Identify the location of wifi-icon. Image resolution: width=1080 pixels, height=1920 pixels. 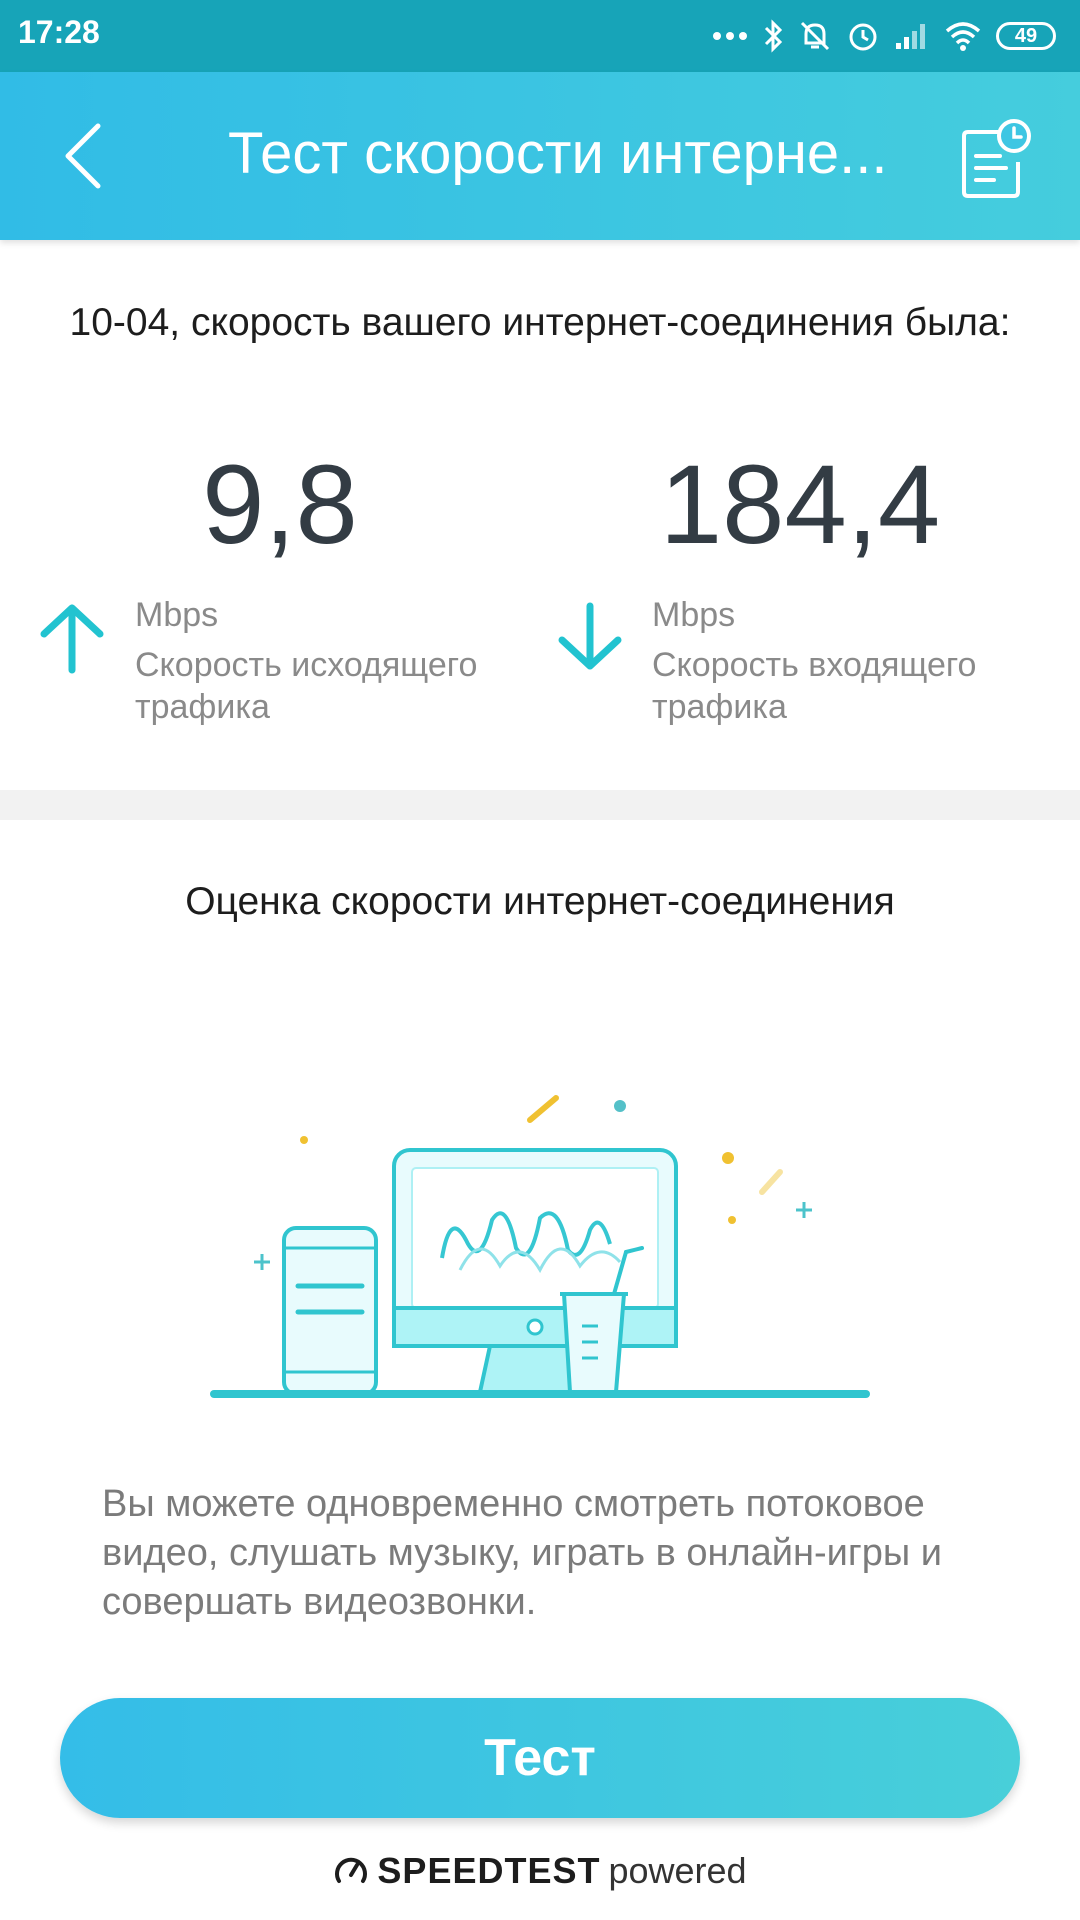
(963, 36).